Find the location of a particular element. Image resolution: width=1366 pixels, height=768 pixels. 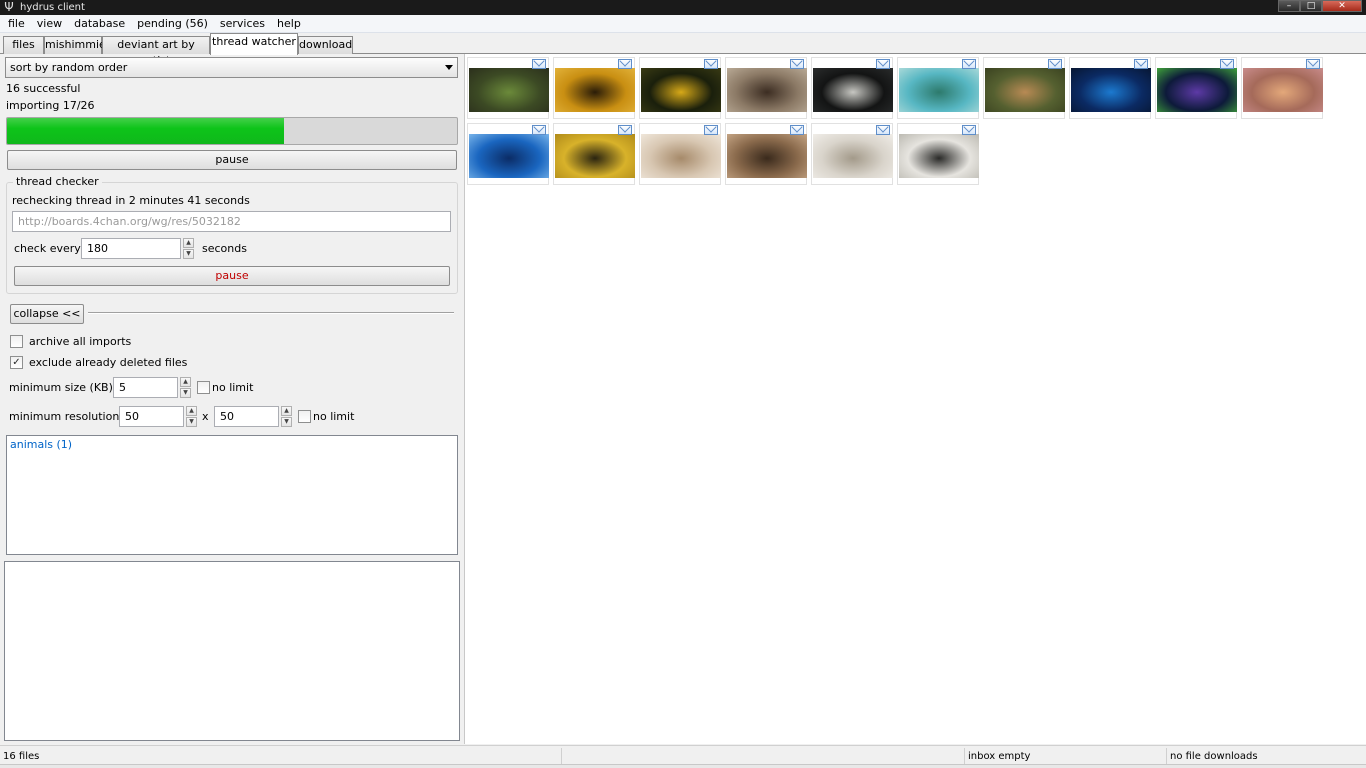

tab-download: download is located at coordinates (325, 45).